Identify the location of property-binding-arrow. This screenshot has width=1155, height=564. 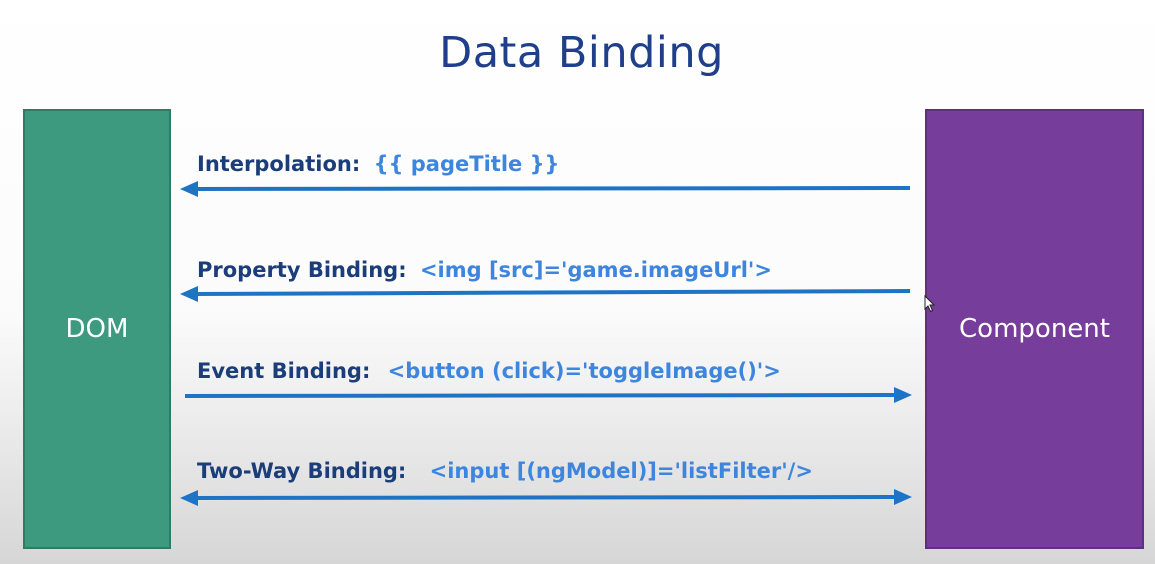
(545, 294).